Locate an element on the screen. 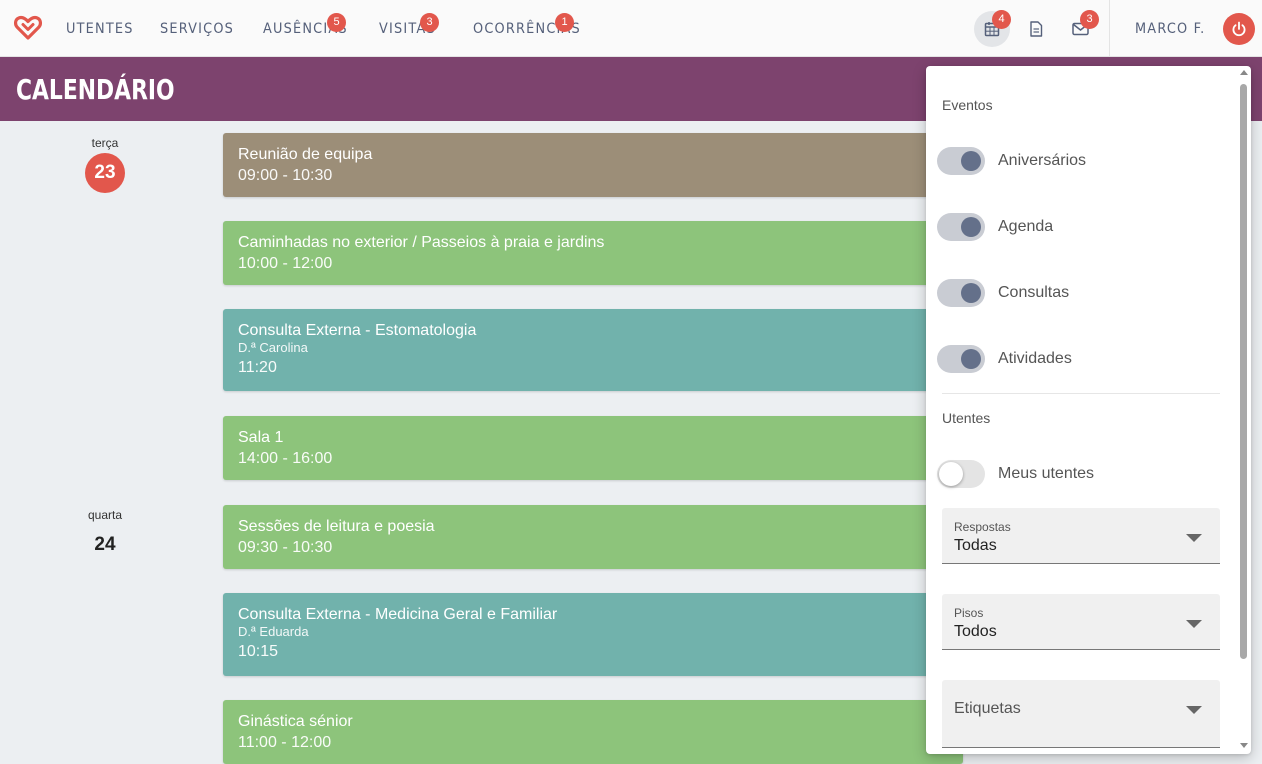 The width and height of the screenshot is (1262, 764). events-section-title: Eventos is located at coordinates (967, 105).